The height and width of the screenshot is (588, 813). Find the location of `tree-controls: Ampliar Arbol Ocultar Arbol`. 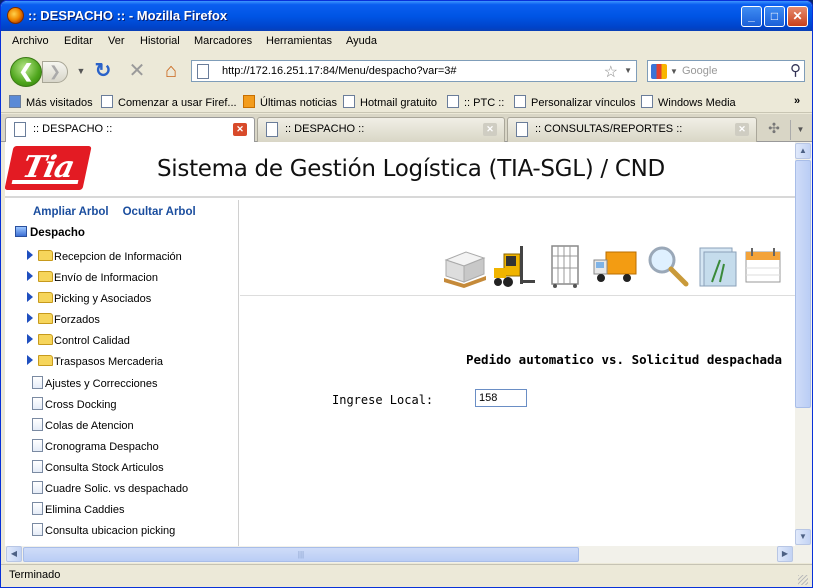

tree-controls: Ampliar Arbol Ocultar Arbol is located at coordinates (121, 212).